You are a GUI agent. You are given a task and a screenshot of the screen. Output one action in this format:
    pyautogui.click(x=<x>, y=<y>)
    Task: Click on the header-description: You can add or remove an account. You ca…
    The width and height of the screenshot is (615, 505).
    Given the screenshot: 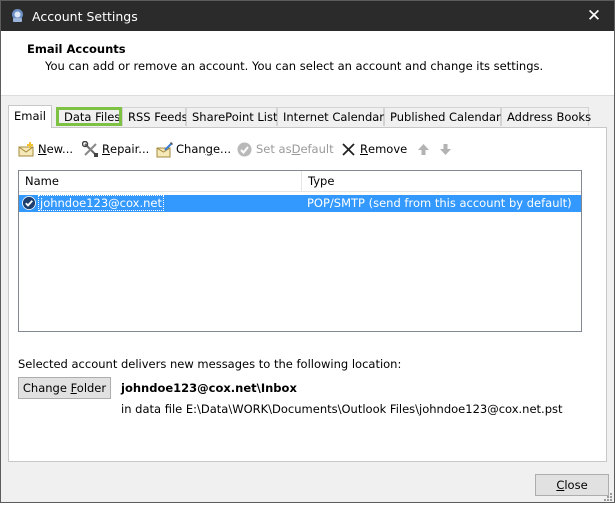 What is the action you would take?
    pyautogui.click(x=294, y=66)
    